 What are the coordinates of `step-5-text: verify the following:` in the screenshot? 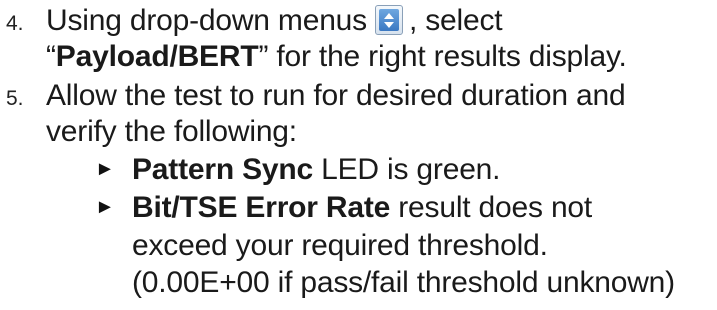 It's located at (171, 131).